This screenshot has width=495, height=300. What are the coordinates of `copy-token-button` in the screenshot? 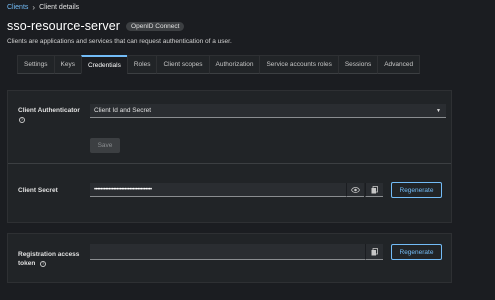 It's located at (374, 252).